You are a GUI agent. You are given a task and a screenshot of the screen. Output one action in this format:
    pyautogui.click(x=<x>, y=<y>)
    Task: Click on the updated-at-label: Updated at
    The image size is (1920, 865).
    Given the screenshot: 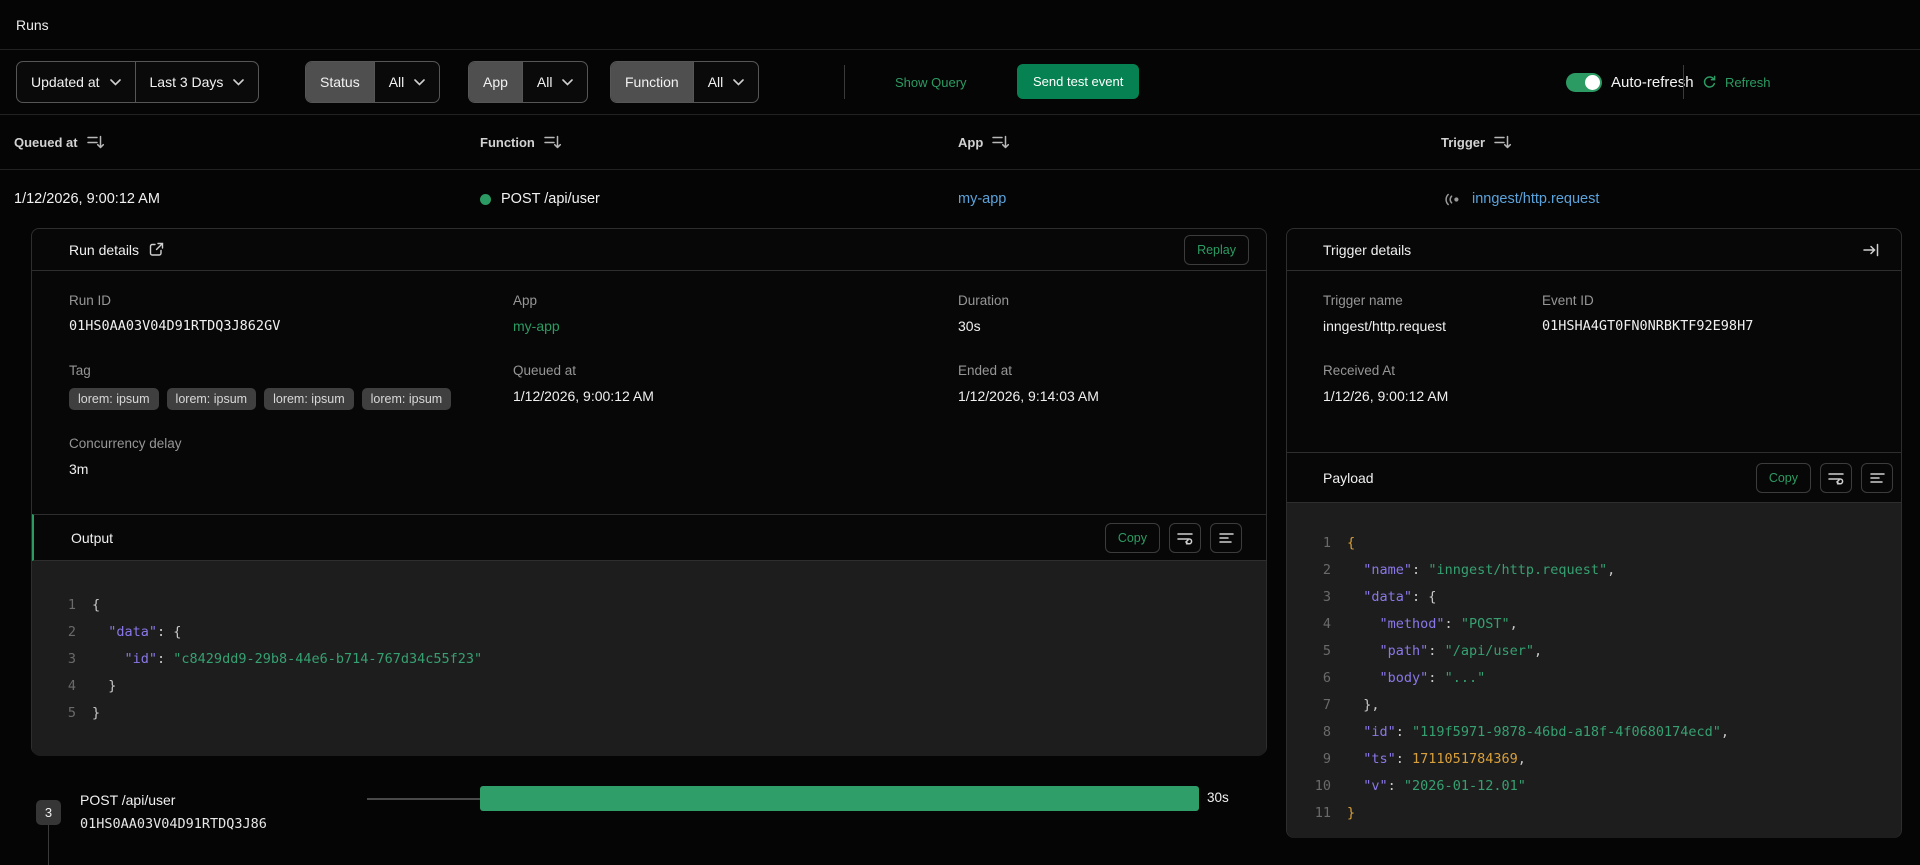 What is the action you would take?
    pyautogui.click(x=65, y=82)
    